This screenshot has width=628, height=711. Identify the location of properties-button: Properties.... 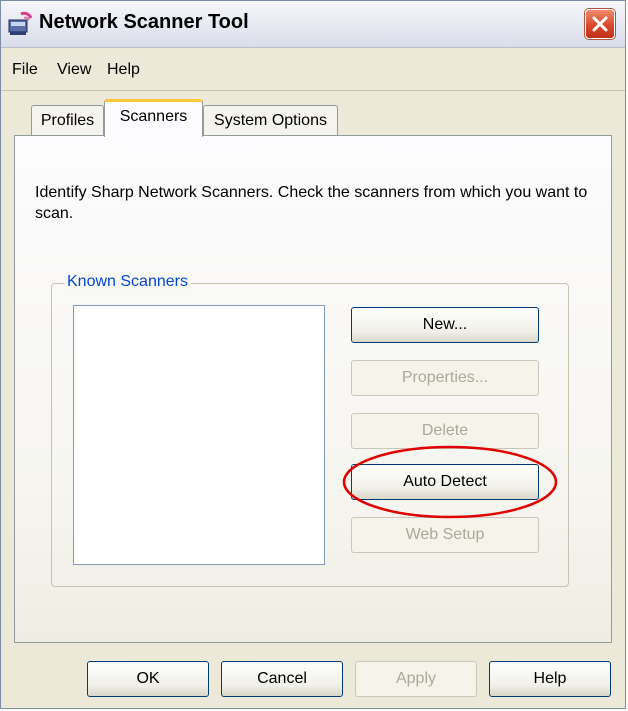
(445, 378).